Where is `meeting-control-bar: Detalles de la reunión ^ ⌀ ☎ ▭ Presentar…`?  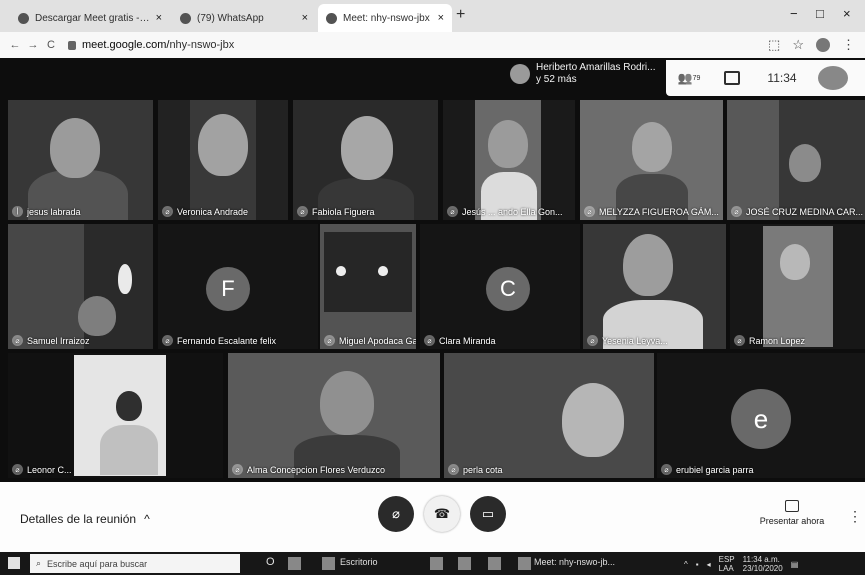 meeting-control-bar: Detalles de la reunión ^ ⌀ ☎ ▭ Presentar… is located at coordinates (432, 517).